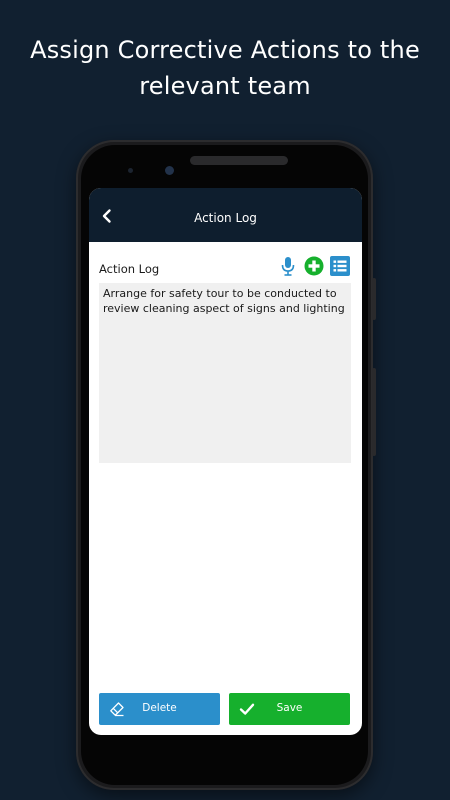  What do you see at coordinates (225, 218) in the screenshot?
I see `header-title: Action Log` at bounding box center [225, 218].